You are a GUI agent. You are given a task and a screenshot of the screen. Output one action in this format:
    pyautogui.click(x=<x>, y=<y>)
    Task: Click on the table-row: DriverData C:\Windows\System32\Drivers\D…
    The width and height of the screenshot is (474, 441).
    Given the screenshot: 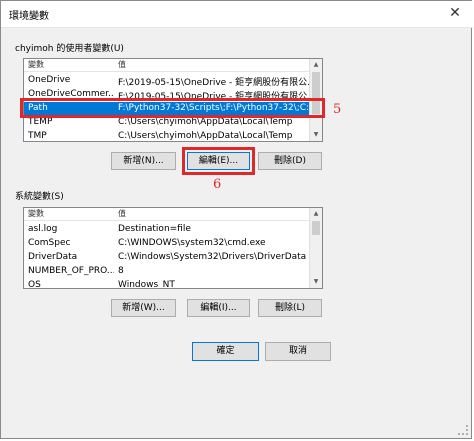 What is the action you would take?
    pyautogui.click(x=167, y=257)
    